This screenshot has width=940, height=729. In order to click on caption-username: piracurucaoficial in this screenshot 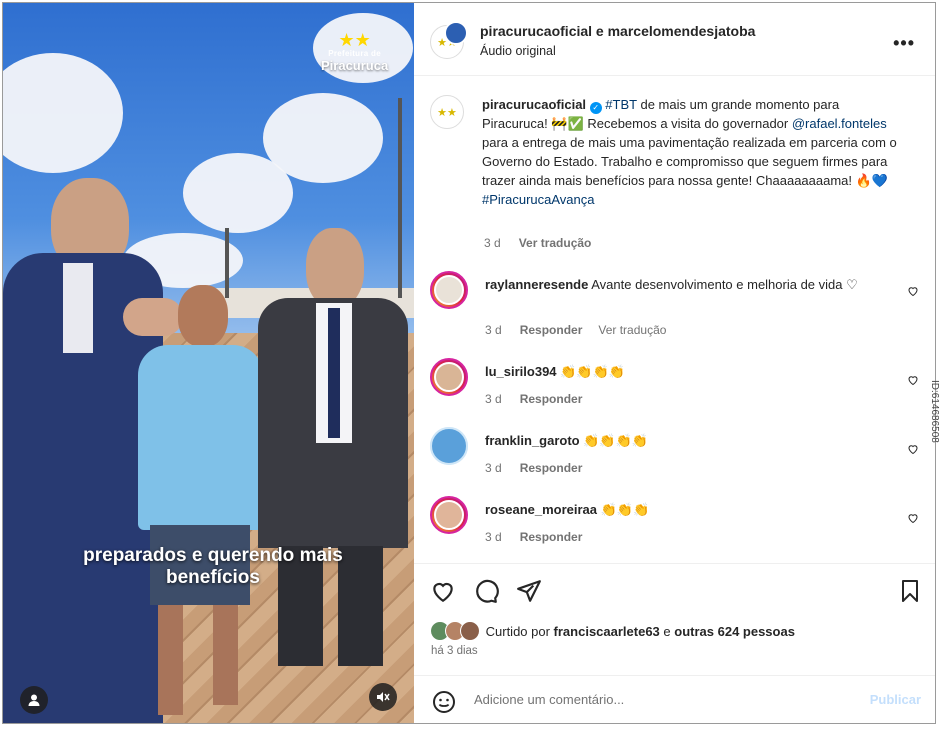, I will do `click(534, 104)`.